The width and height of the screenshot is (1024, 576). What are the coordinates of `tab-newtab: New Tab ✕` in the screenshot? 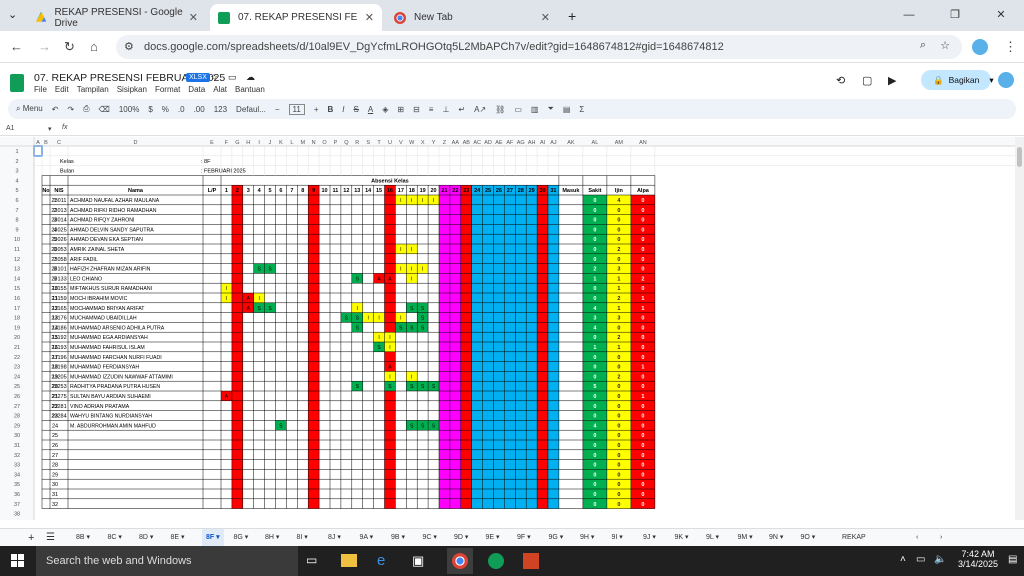 It's located at (472, 17).